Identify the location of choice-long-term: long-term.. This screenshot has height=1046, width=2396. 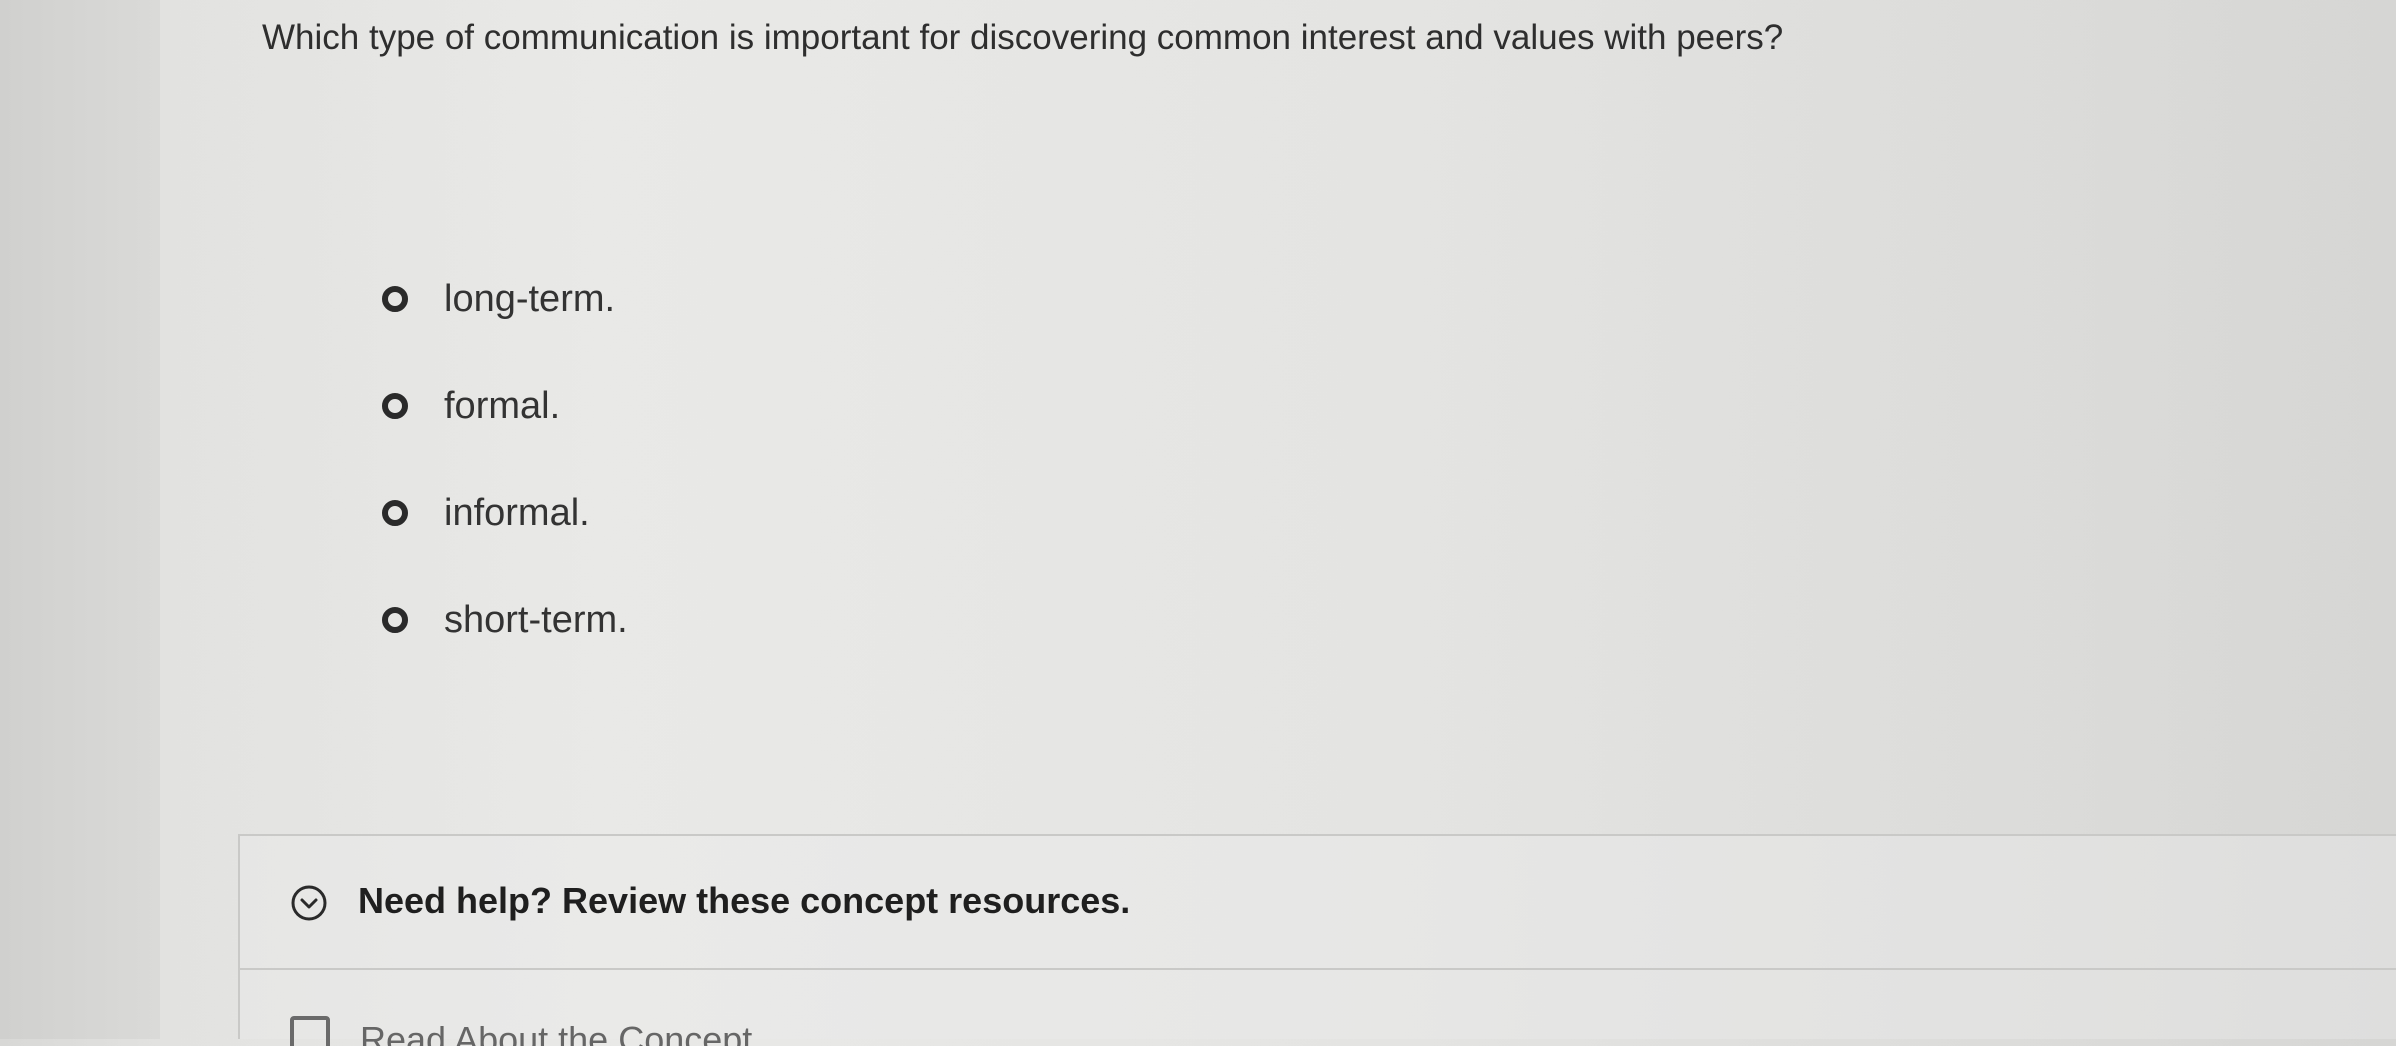
(505, 299).